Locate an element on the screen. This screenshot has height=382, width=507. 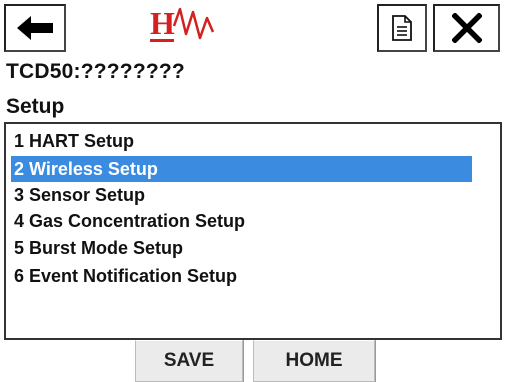
back-button is located at coordinates (35, 28).